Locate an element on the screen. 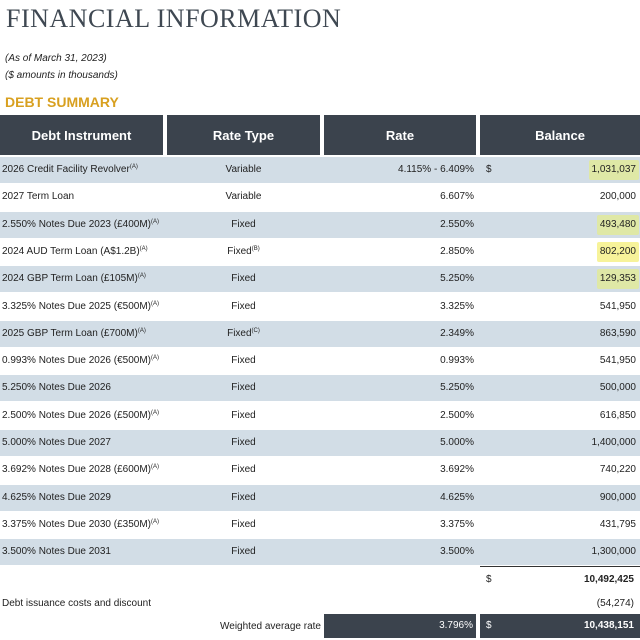 This screenshot has height=640, width=640. cell-balance: 900,000 is located at coordinates (617, 497).